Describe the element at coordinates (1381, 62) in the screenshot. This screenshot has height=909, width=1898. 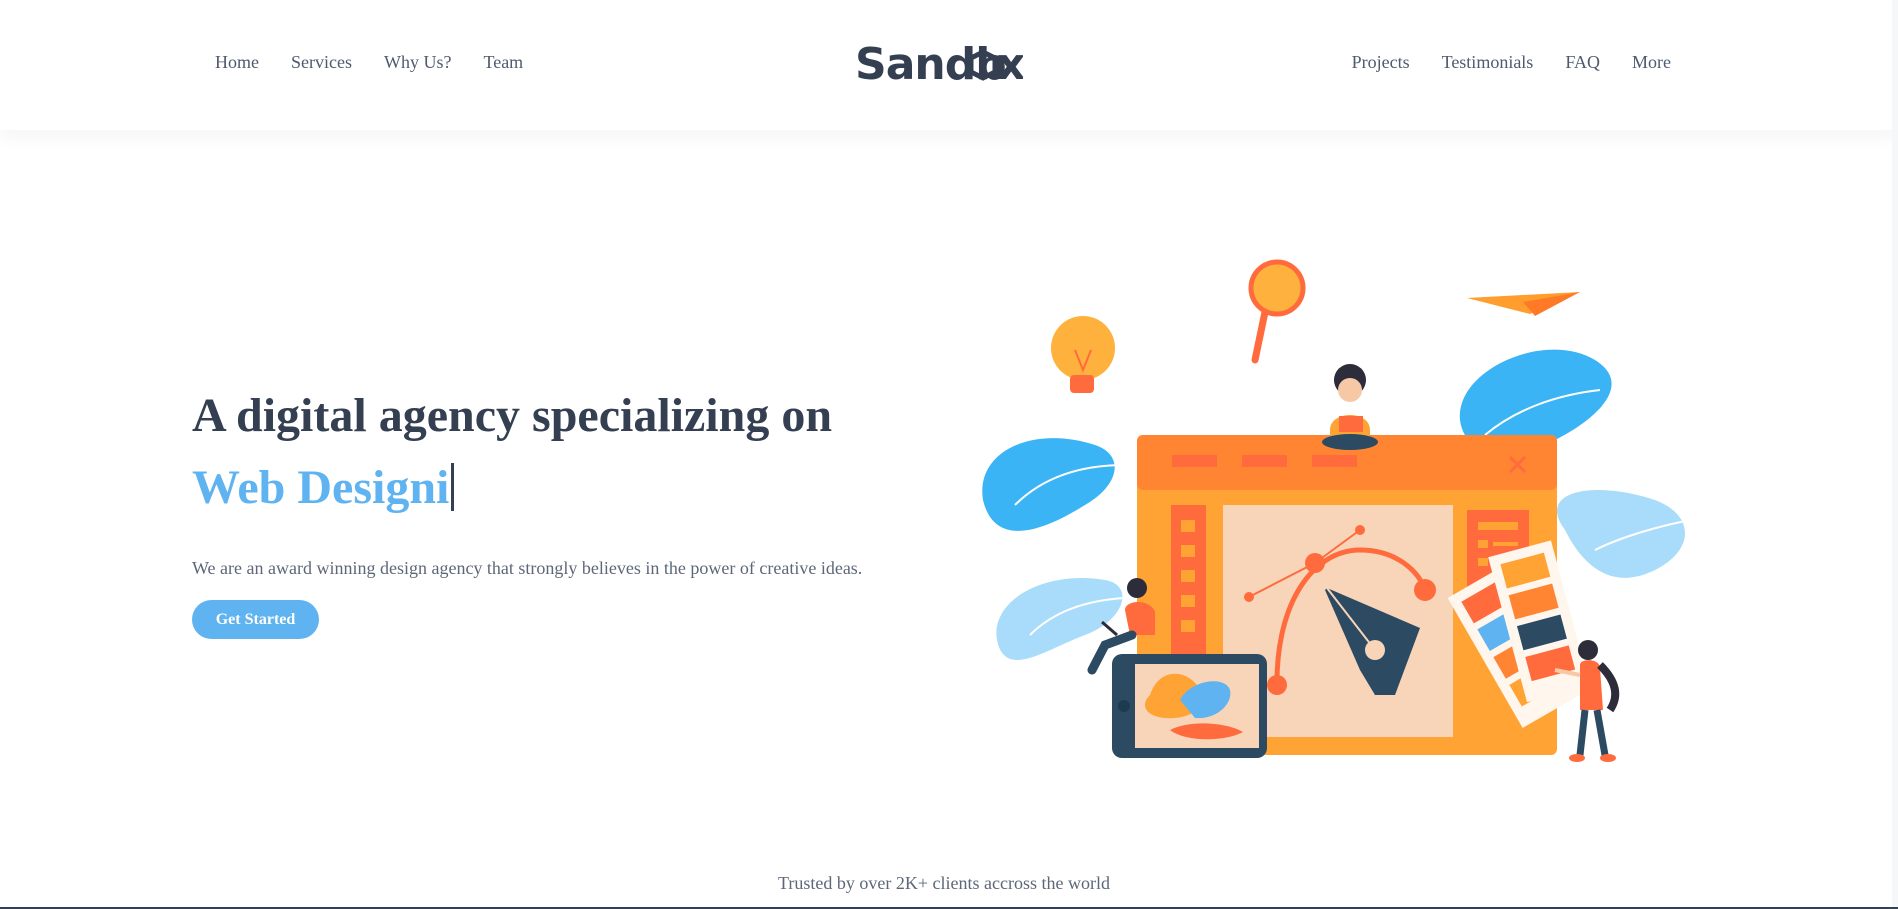
I see `nav-link-projects: Projects` at that location.